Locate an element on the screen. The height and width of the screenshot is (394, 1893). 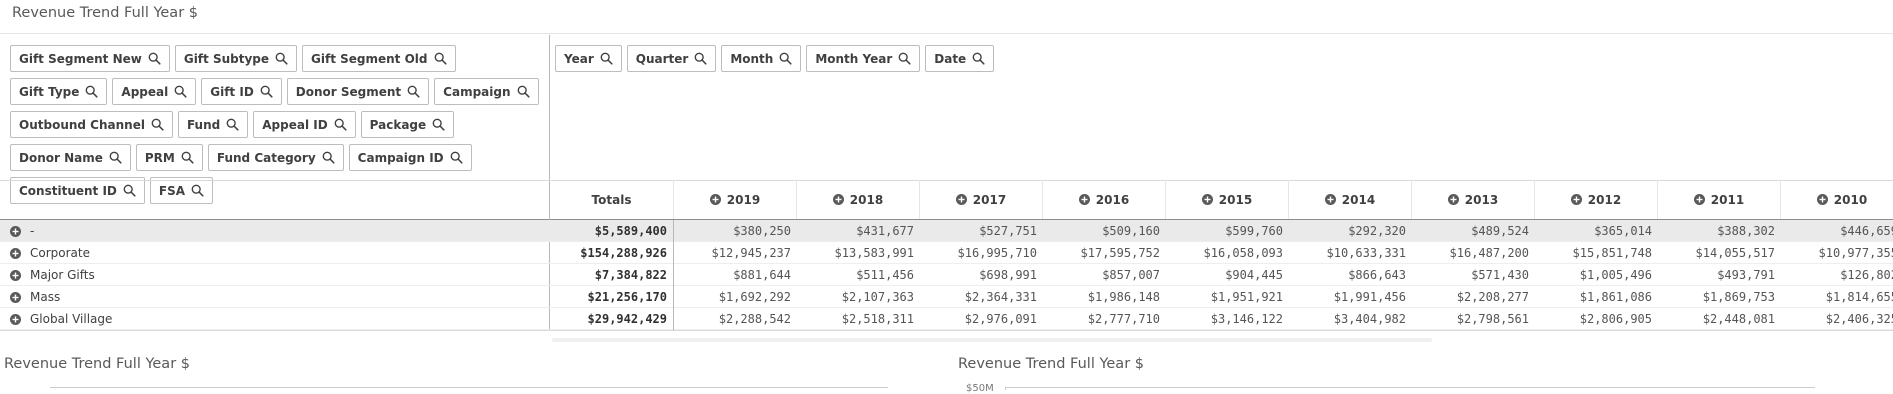
year-header-2017: 2017 is located at coordinates (981, 199).